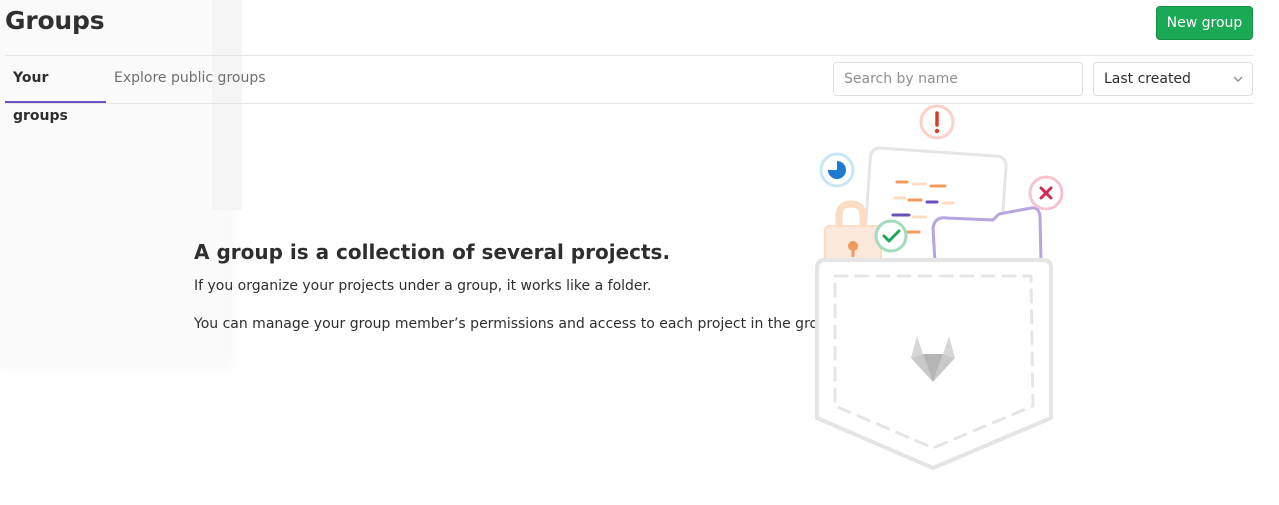 The height and width of the screenshot is (505, 1279). I want to click on tab-your-groups: Your groups, so click(55, 91).